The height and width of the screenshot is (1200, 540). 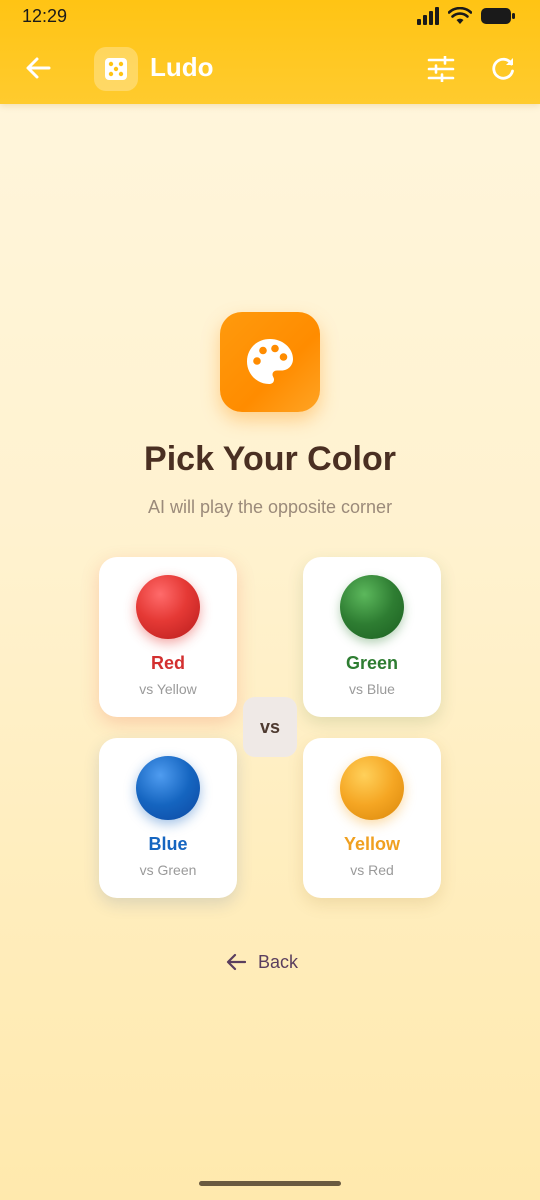 I want to click on refresh-button, so click(x=503, y=69).